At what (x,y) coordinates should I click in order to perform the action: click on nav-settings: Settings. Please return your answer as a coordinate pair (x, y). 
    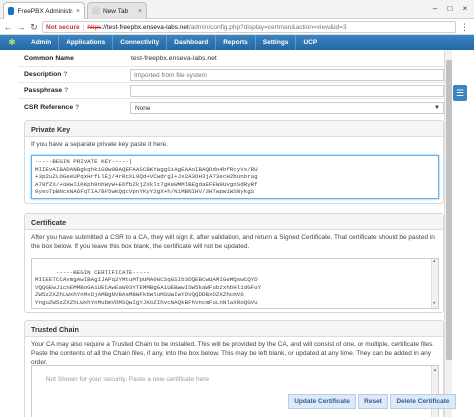
    Looking at the image, I should click on (276, 42).